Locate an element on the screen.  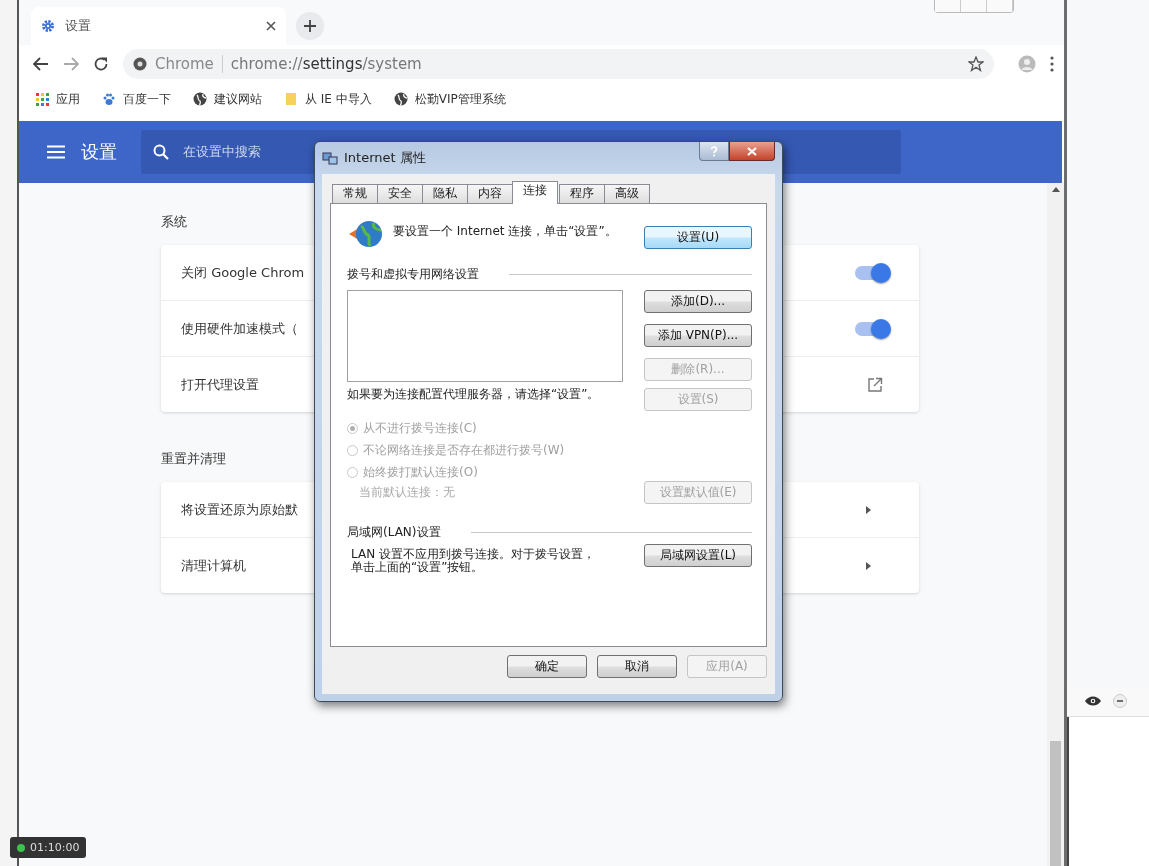
group-label: 拨号和虚拟专用网络设置 is located at coordinates (413, 274).